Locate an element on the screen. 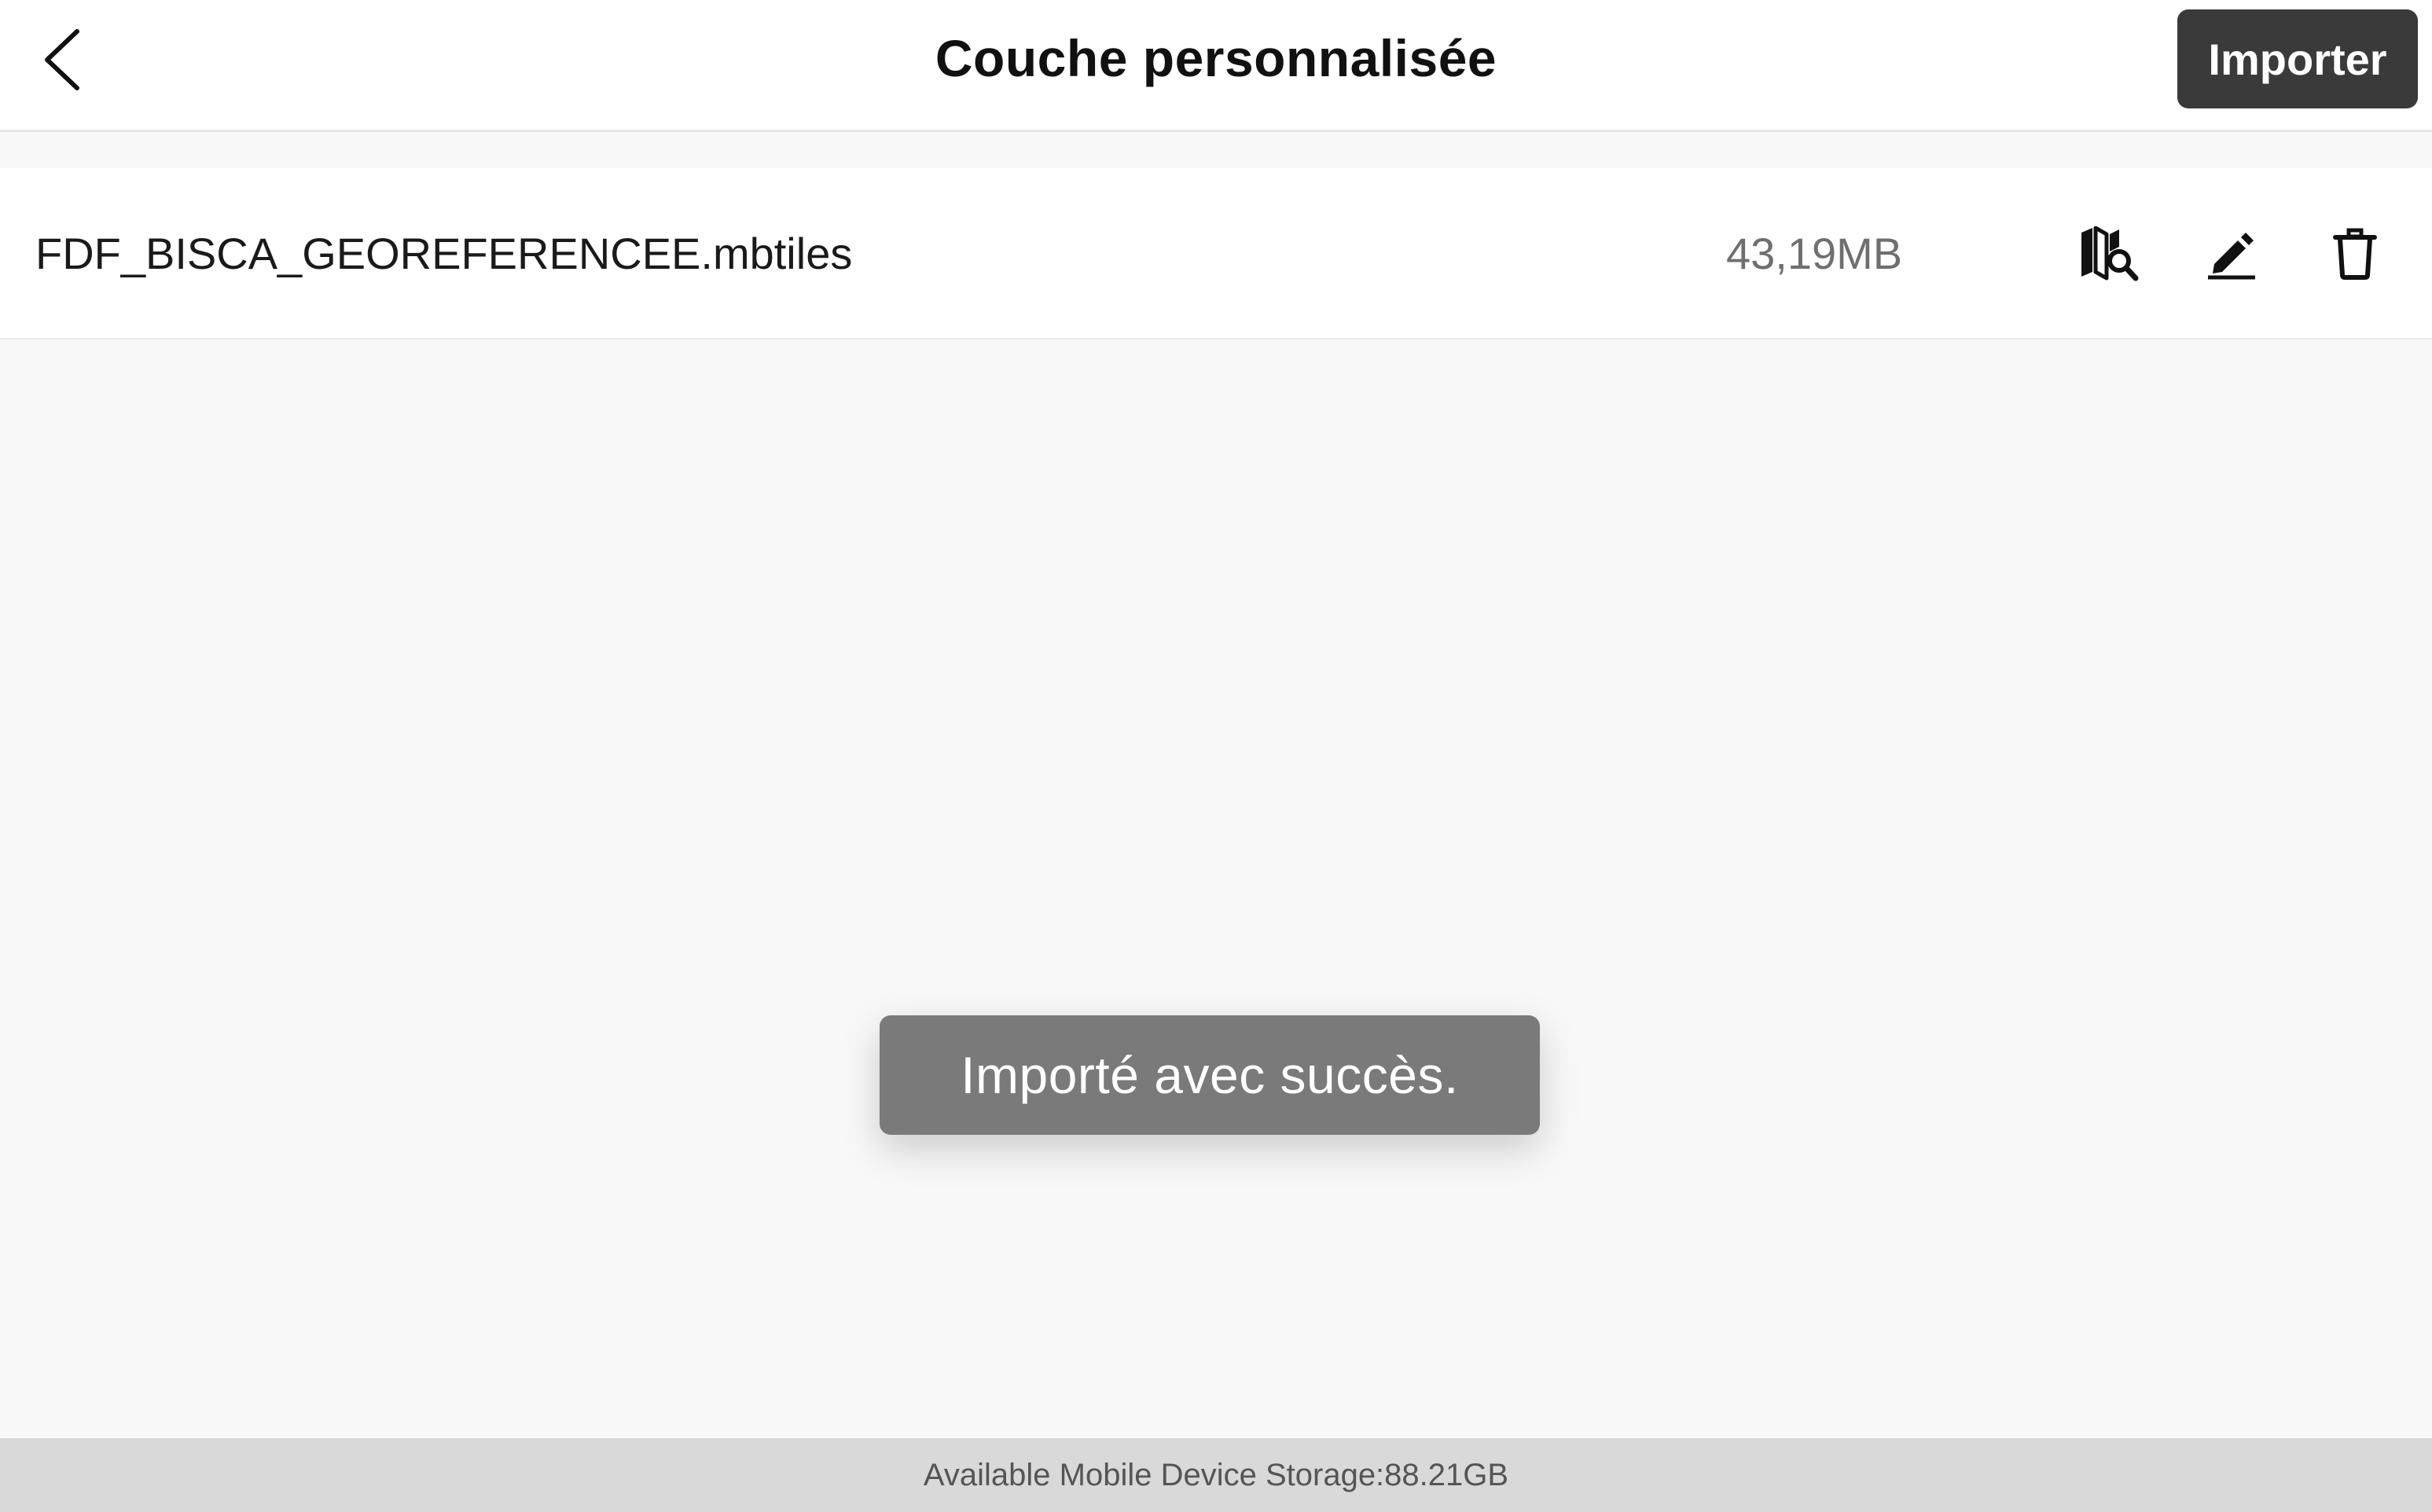  trash-icon is located at coordinates (2355, 256).